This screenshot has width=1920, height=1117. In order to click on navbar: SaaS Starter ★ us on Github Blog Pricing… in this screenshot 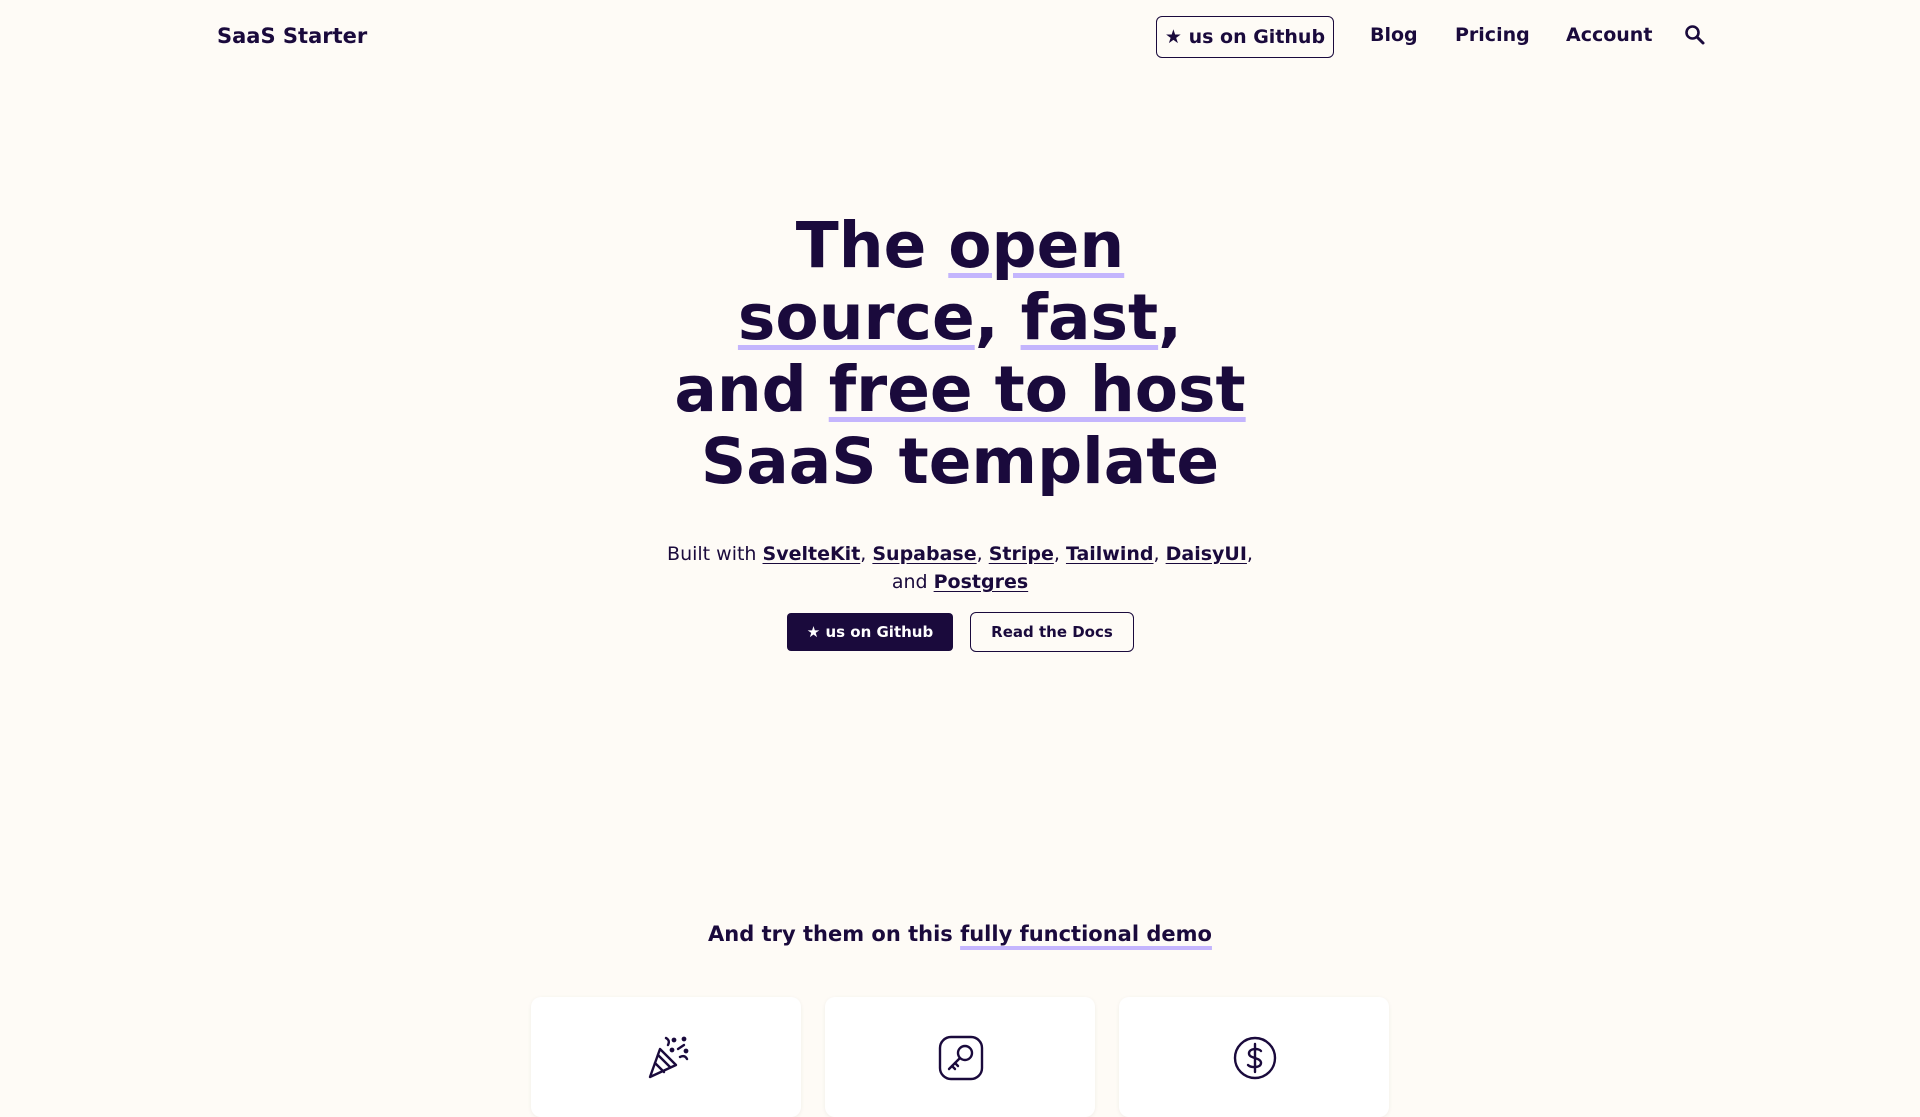, I will do `click(960, 37)`.